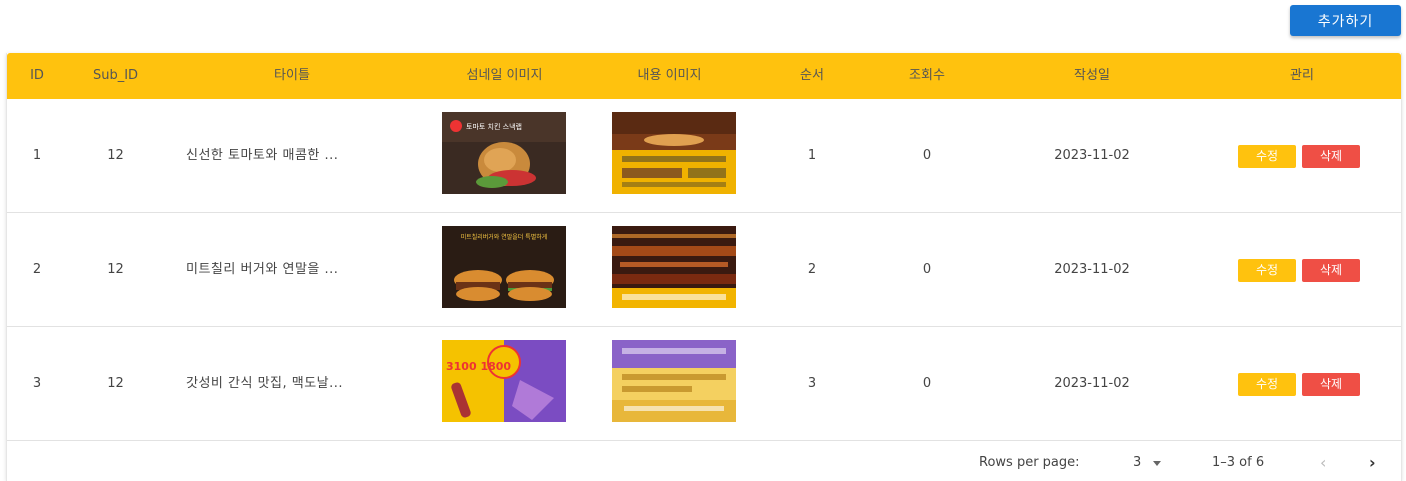 This screenshot has height=481, width=1406. I want to click on header-views: 조회수, so click(927, 75).